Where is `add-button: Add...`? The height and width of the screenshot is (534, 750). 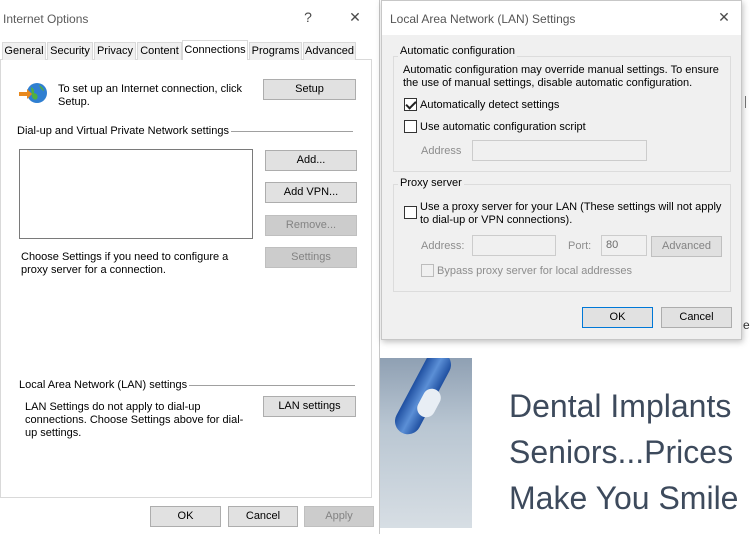
add-button: Add... is located at coordinates (311, 160).